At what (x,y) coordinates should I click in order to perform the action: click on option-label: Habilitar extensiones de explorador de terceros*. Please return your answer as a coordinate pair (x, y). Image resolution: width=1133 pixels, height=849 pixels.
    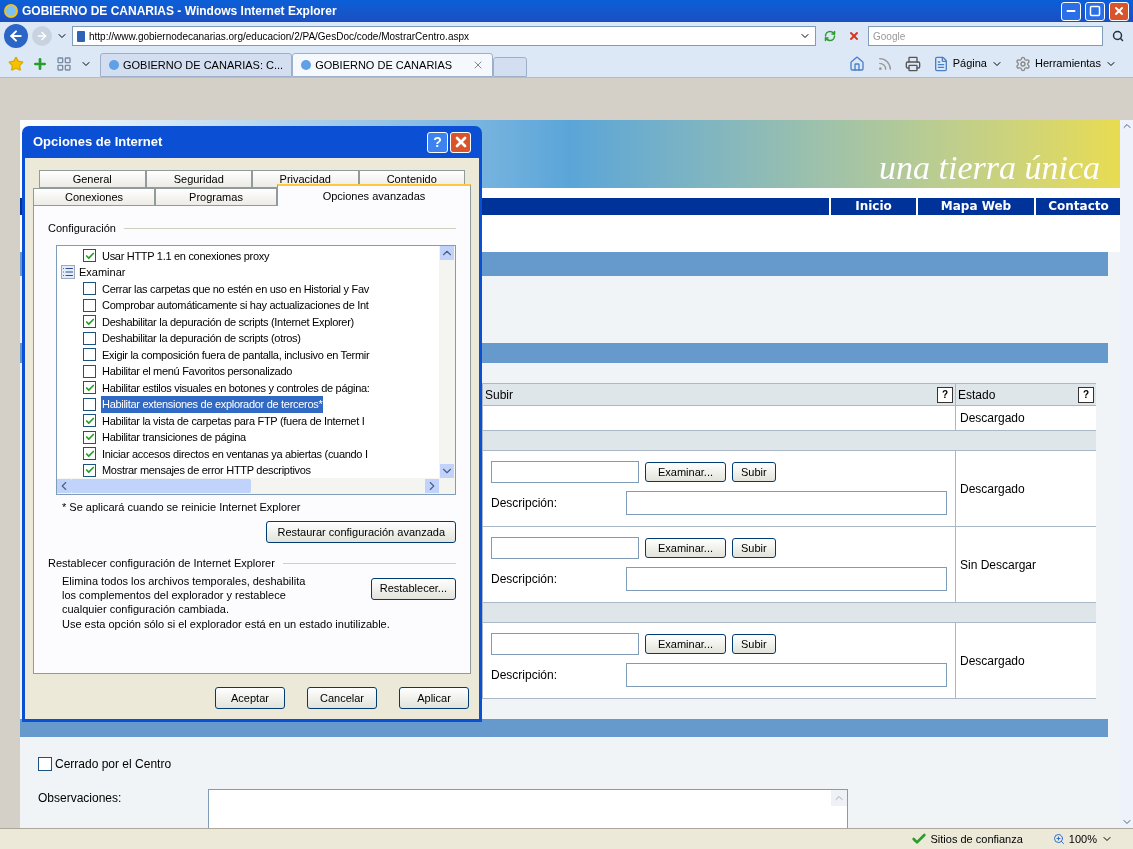
    Looking at the image, I should click on (212, 404).